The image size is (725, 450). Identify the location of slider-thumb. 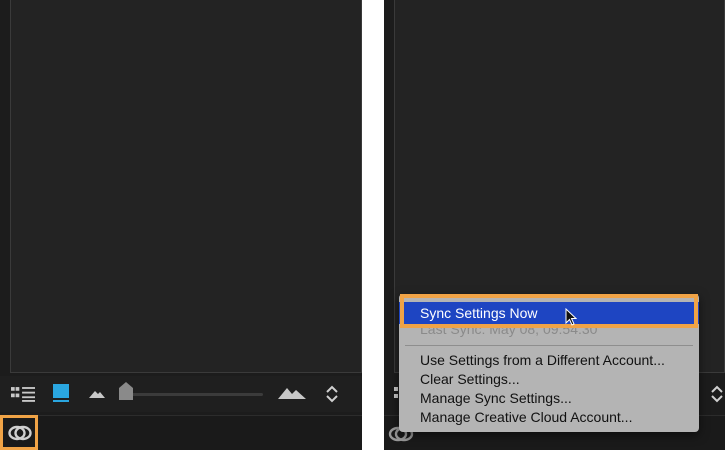
(126, 391).